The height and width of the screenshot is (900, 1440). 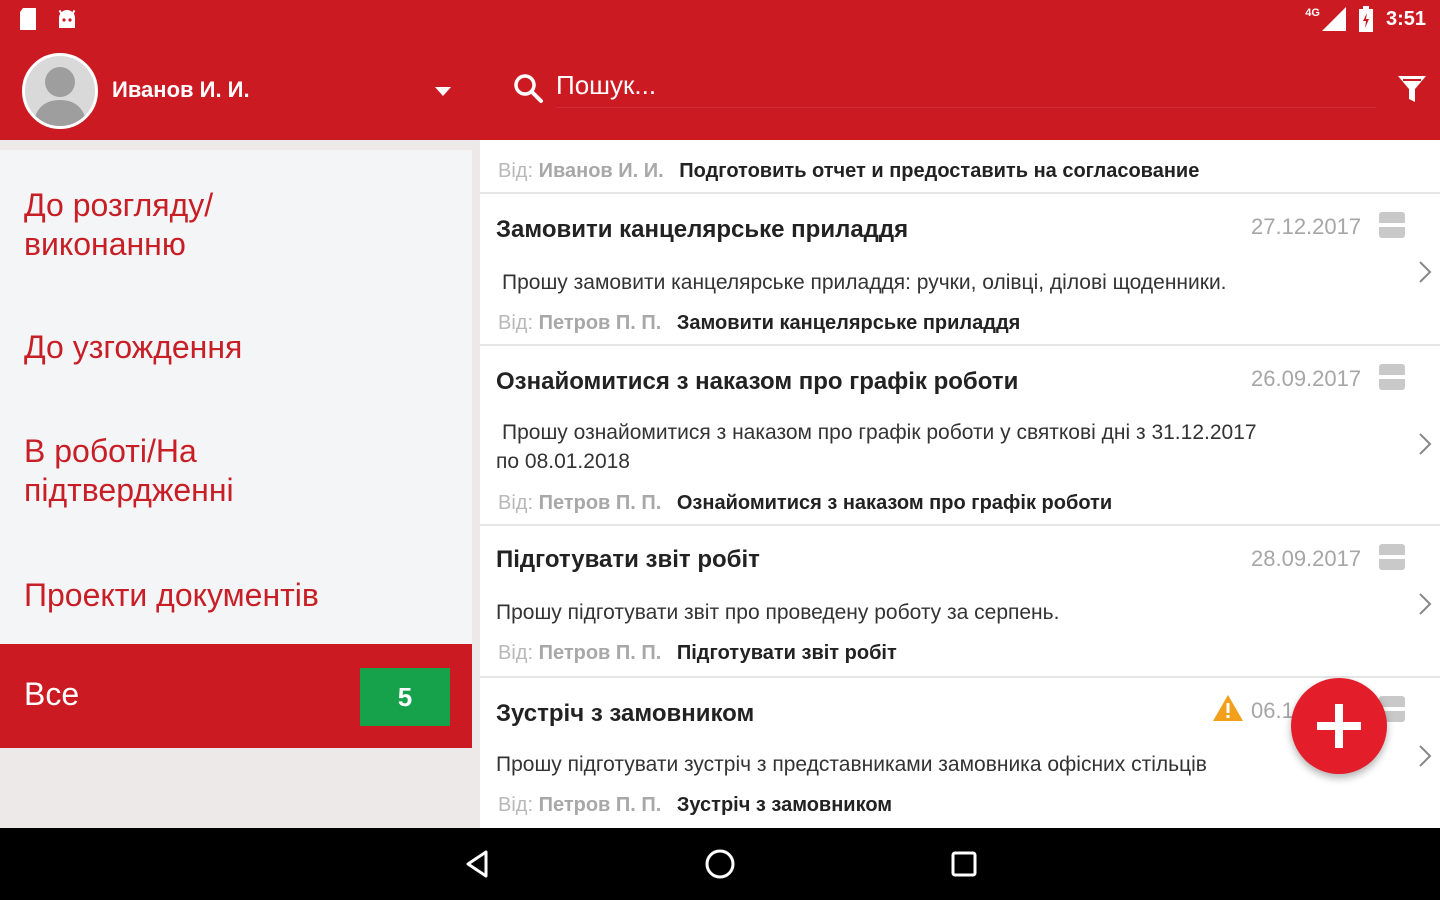 What do you see at coordinates (757, 381) in the screenshot?
I see `task-title: Ознайомитися з наказом про графік роботи` at bounding box center [757, 381].